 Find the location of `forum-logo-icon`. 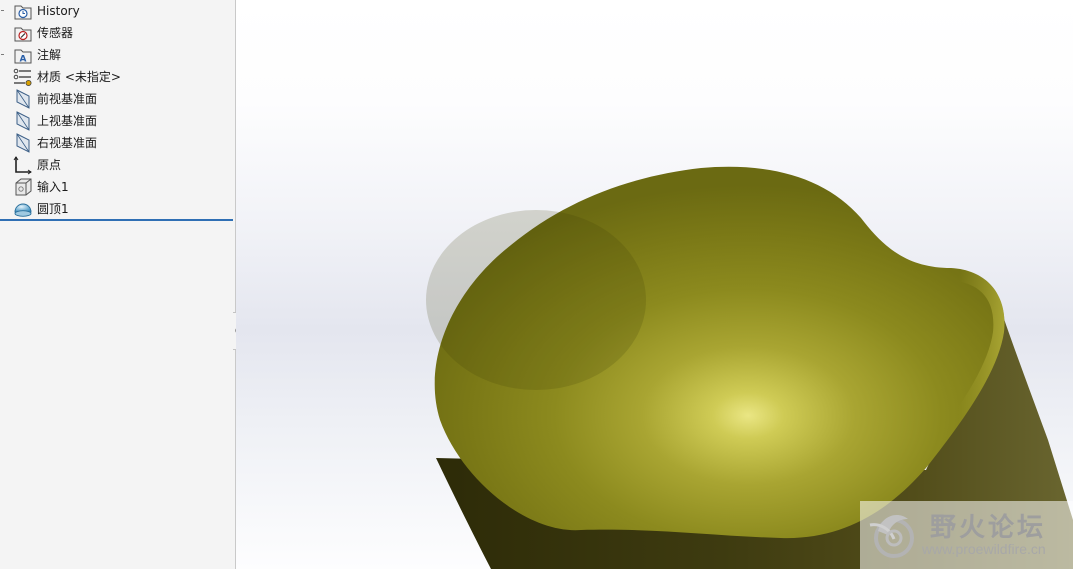

forum-logo-icon is located at coordinates (891, 536).